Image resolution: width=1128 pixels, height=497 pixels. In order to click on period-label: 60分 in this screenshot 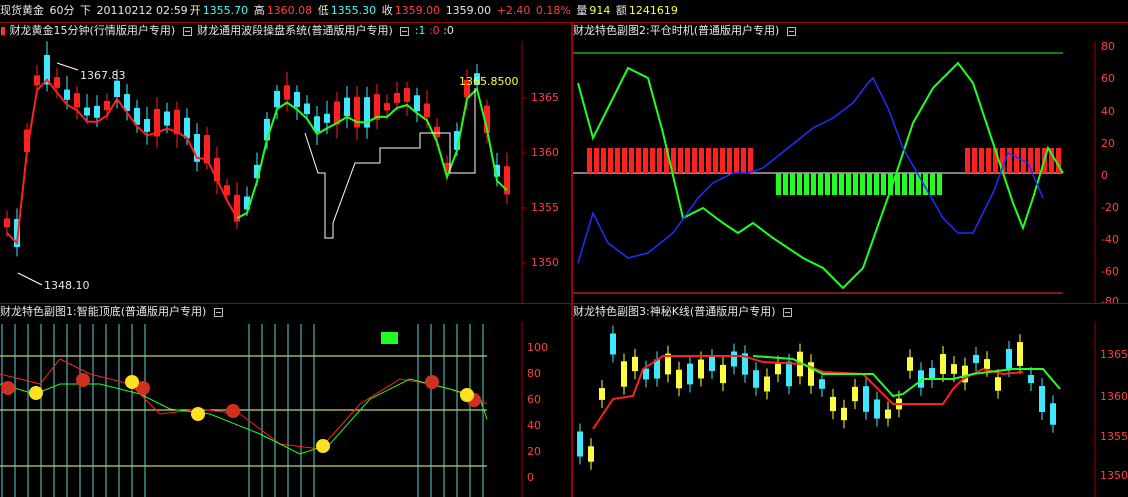, I will do `click(62, 10)`.